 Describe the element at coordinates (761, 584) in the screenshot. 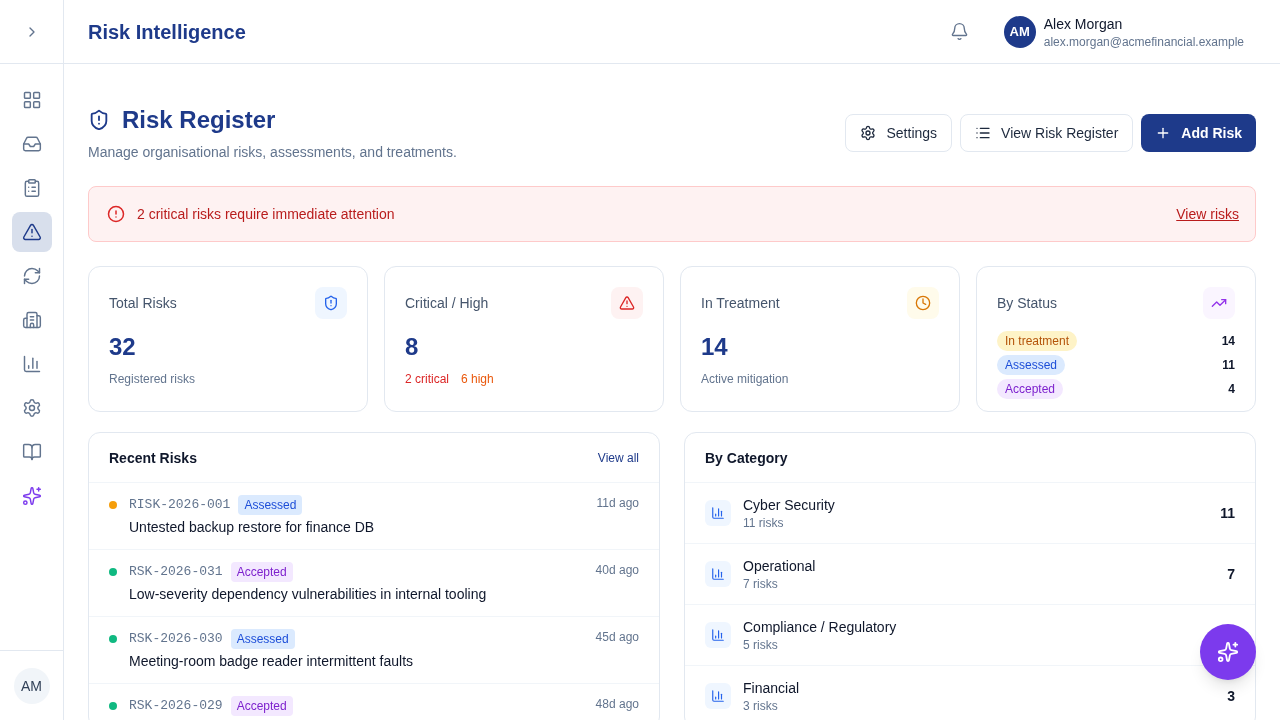

I see `category-note: 7 risks` at that location.